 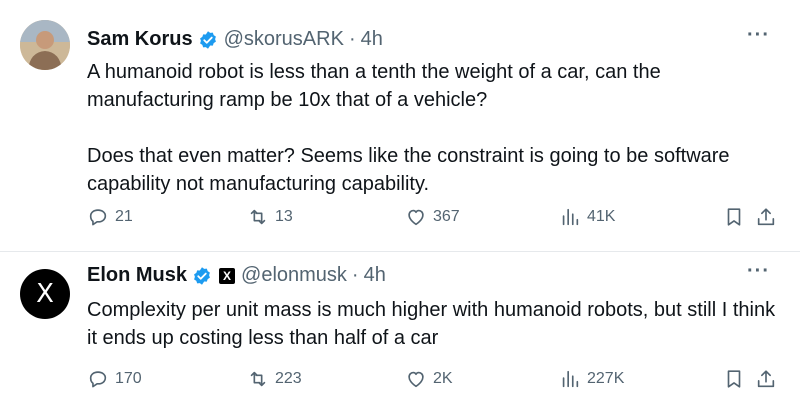 I want to click on retweet-button: 13, so click(x=270, y=217).